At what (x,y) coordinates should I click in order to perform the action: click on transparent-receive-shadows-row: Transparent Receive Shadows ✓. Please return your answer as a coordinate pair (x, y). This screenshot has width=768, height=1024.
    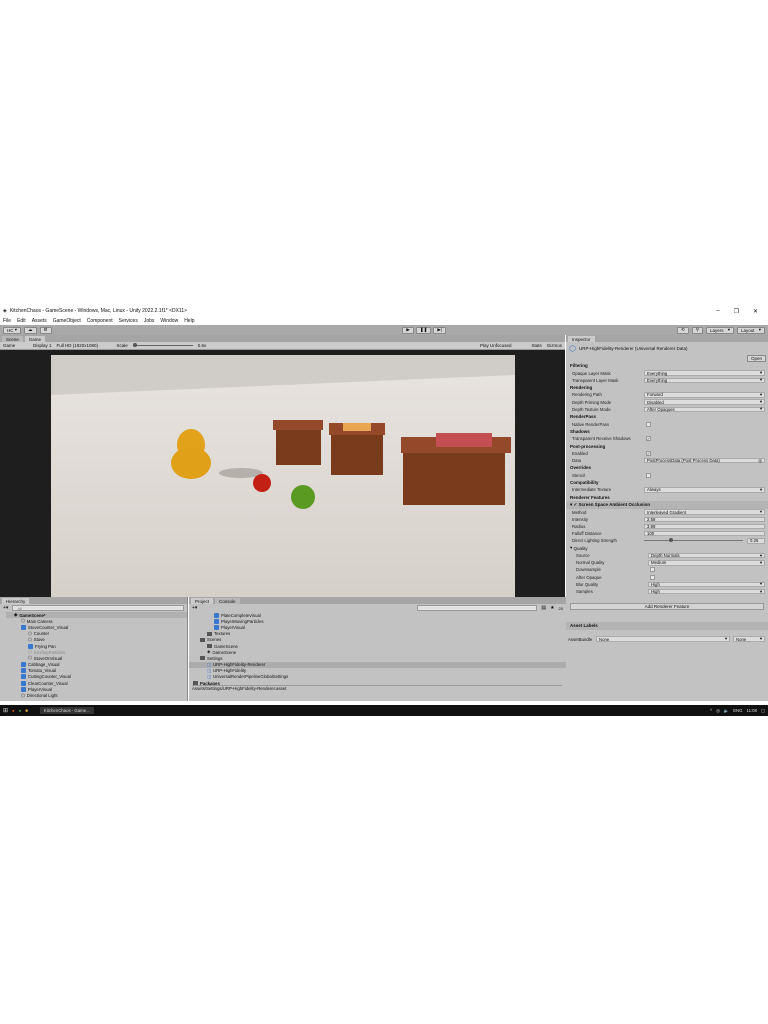
    Looking at the image, I should click on (667, 438).